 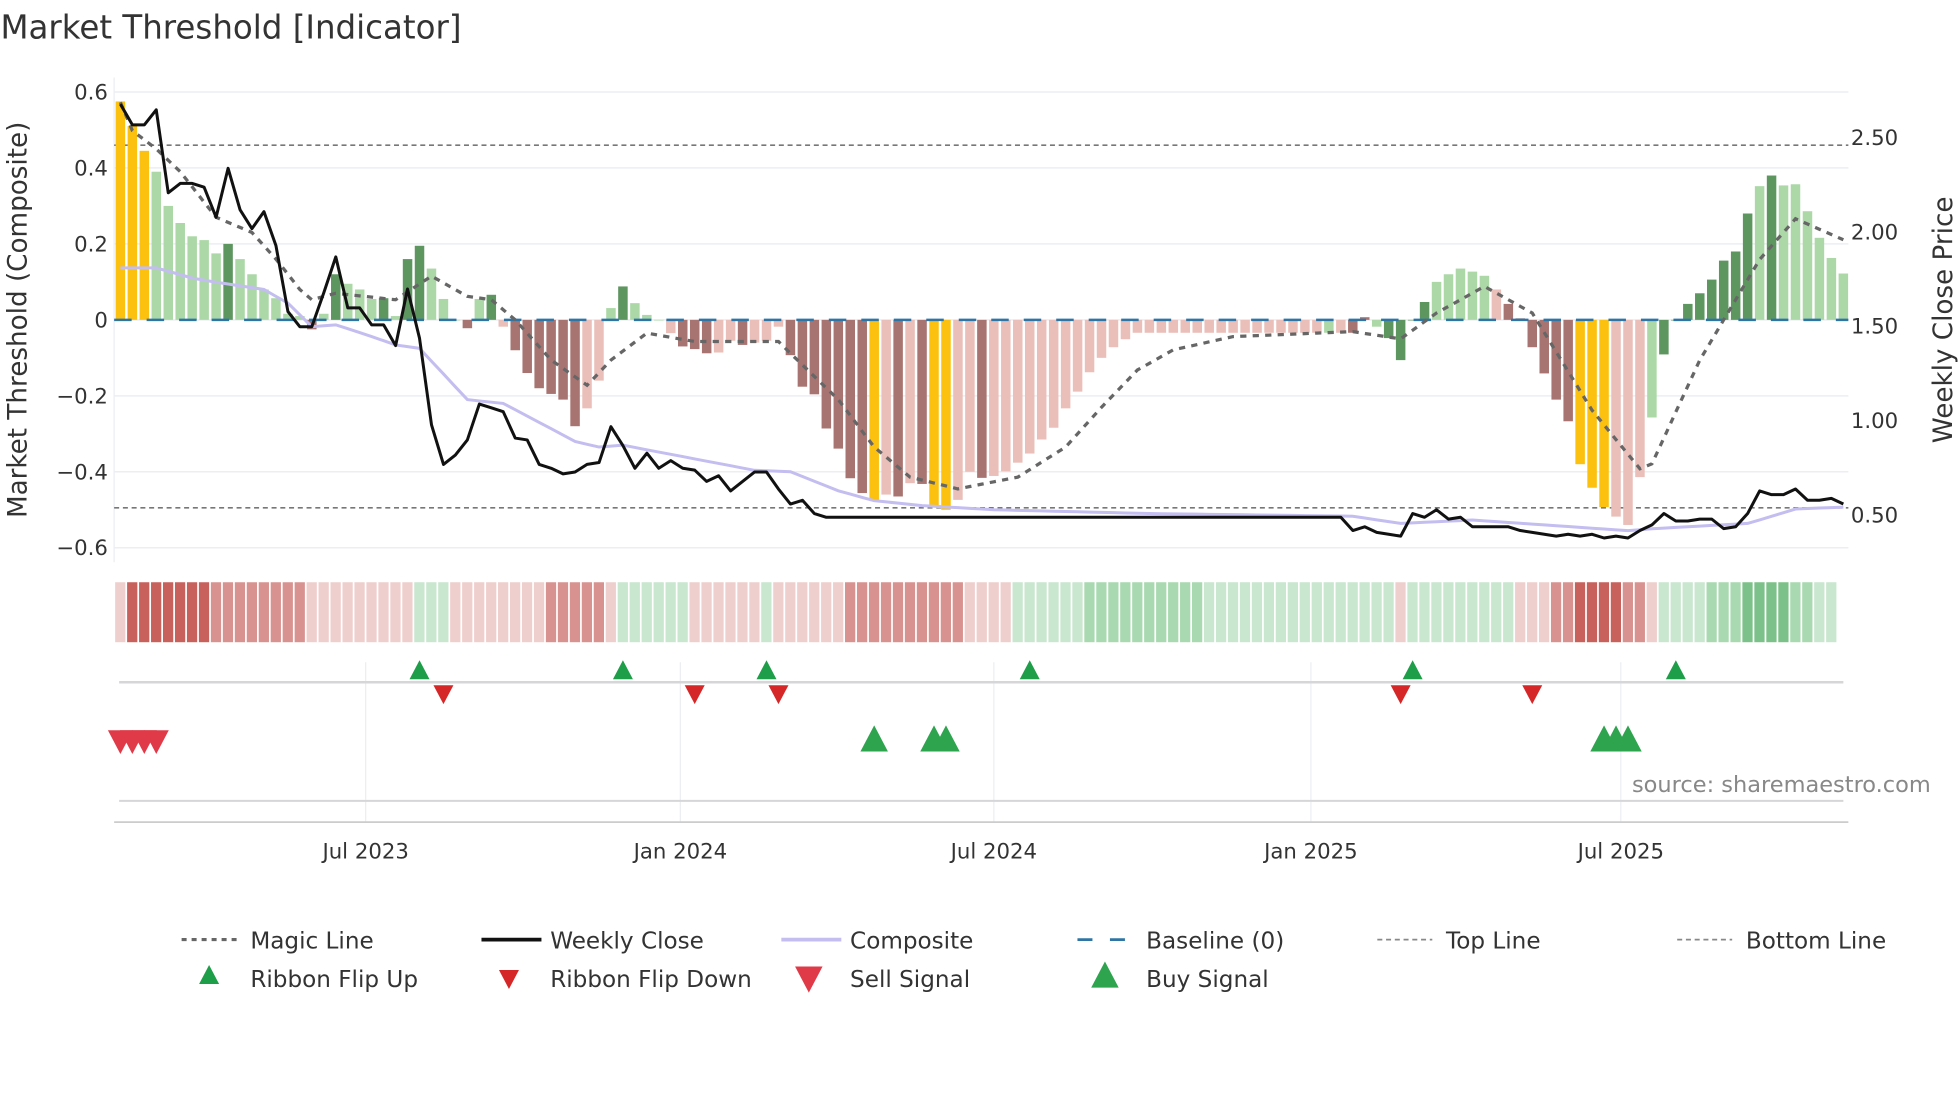 What do you see at coordinates (364, 851) in the screenshot?
I see `x-tick-label: Jul 2023` at bounding box center [364, 851].